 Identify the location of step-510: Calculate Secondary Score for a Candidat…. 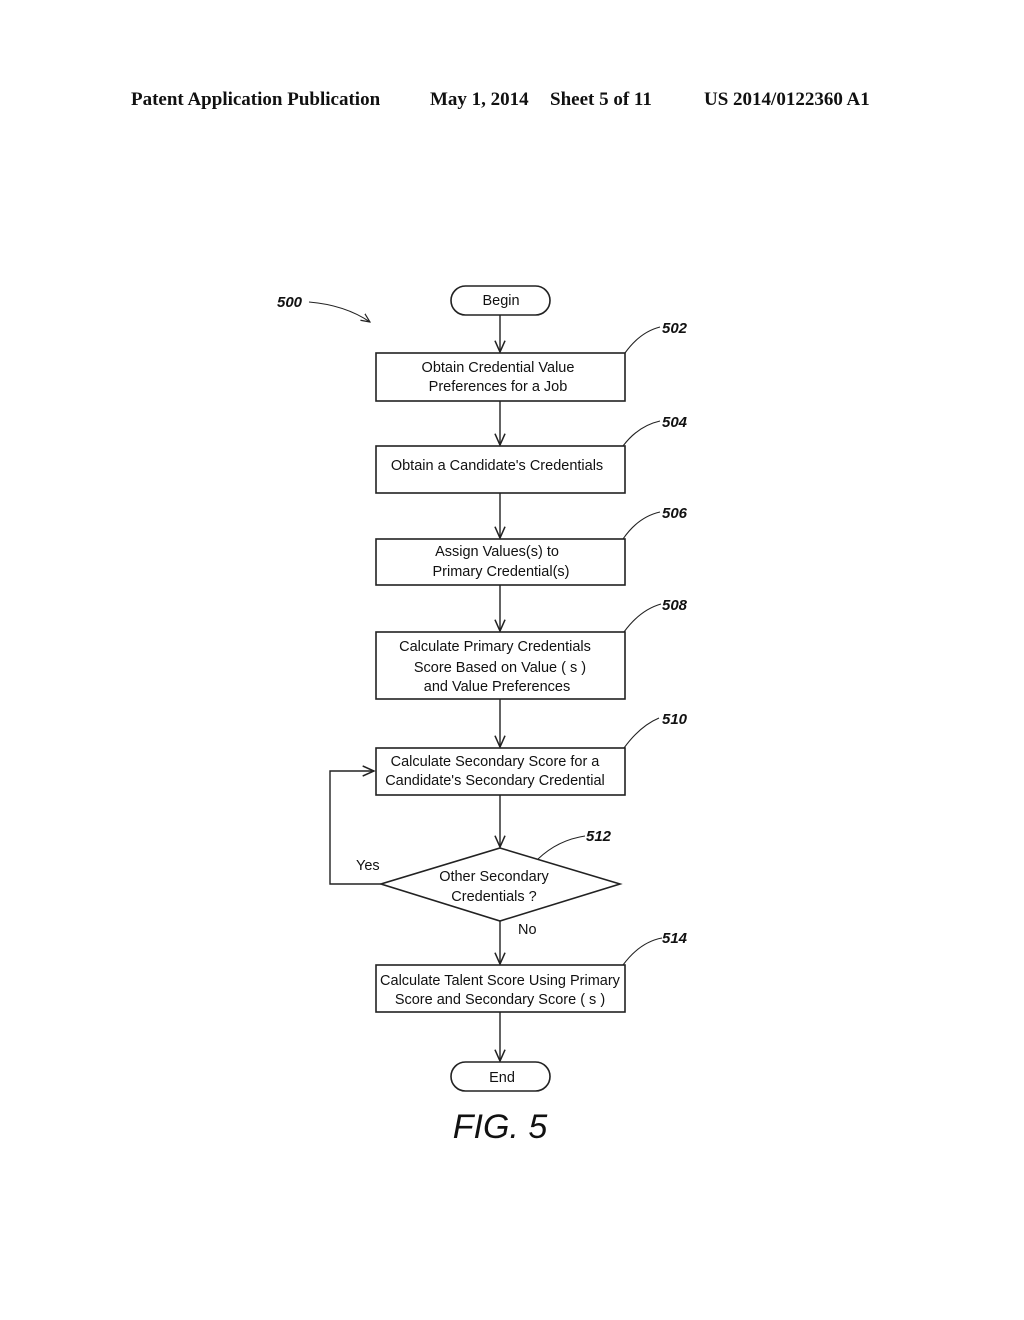
(531, 753).